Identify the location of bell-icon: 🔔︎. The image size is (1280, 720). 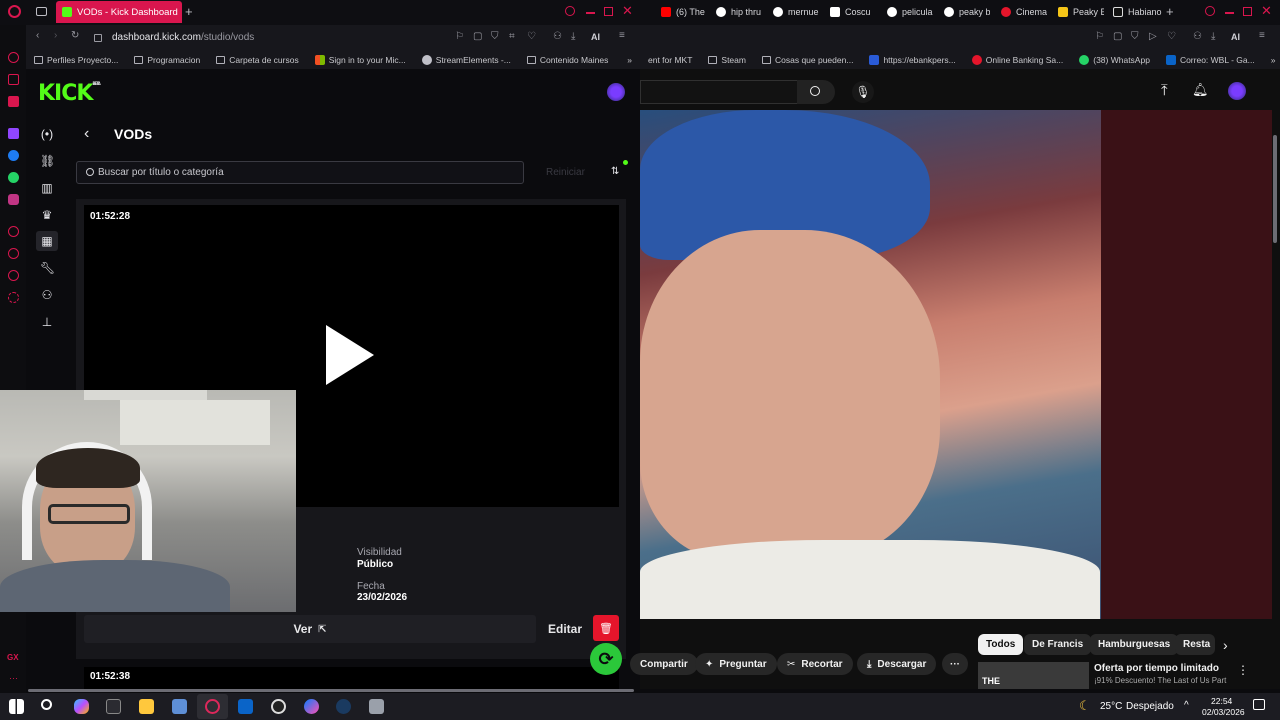
(1200, 90).